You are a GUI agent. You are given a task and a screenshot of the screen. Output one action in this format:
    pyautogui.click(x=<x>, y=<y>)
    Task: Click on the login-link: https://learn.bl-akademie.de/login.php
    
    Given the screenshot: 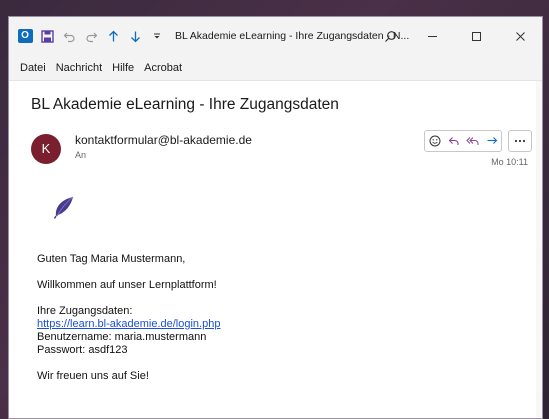 What is the action you would take?
    pyautogui.click(x=128, y=324)
    